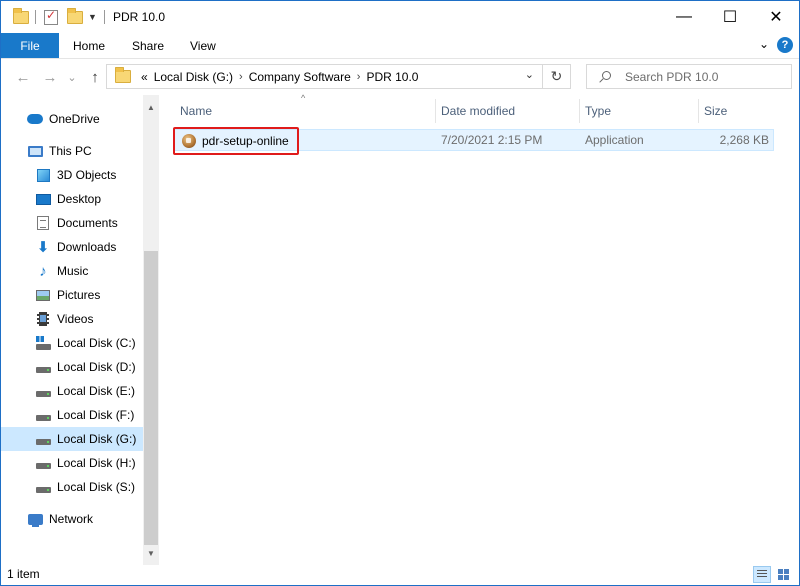 This screenshot has width=800, height=586. What do you see at coordinates (87, 175) in the screenshot?
I see `sidebar-item-label: 3D Objects` at bounding box center [87, 175].